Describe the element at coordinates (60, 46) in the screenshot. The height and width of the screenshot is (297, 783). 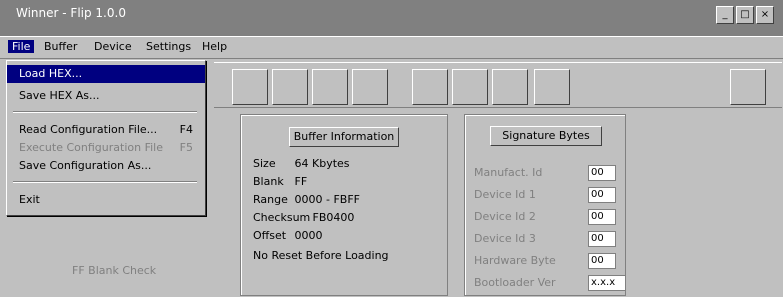
I see `menu-buffer: Buffer` at that location.